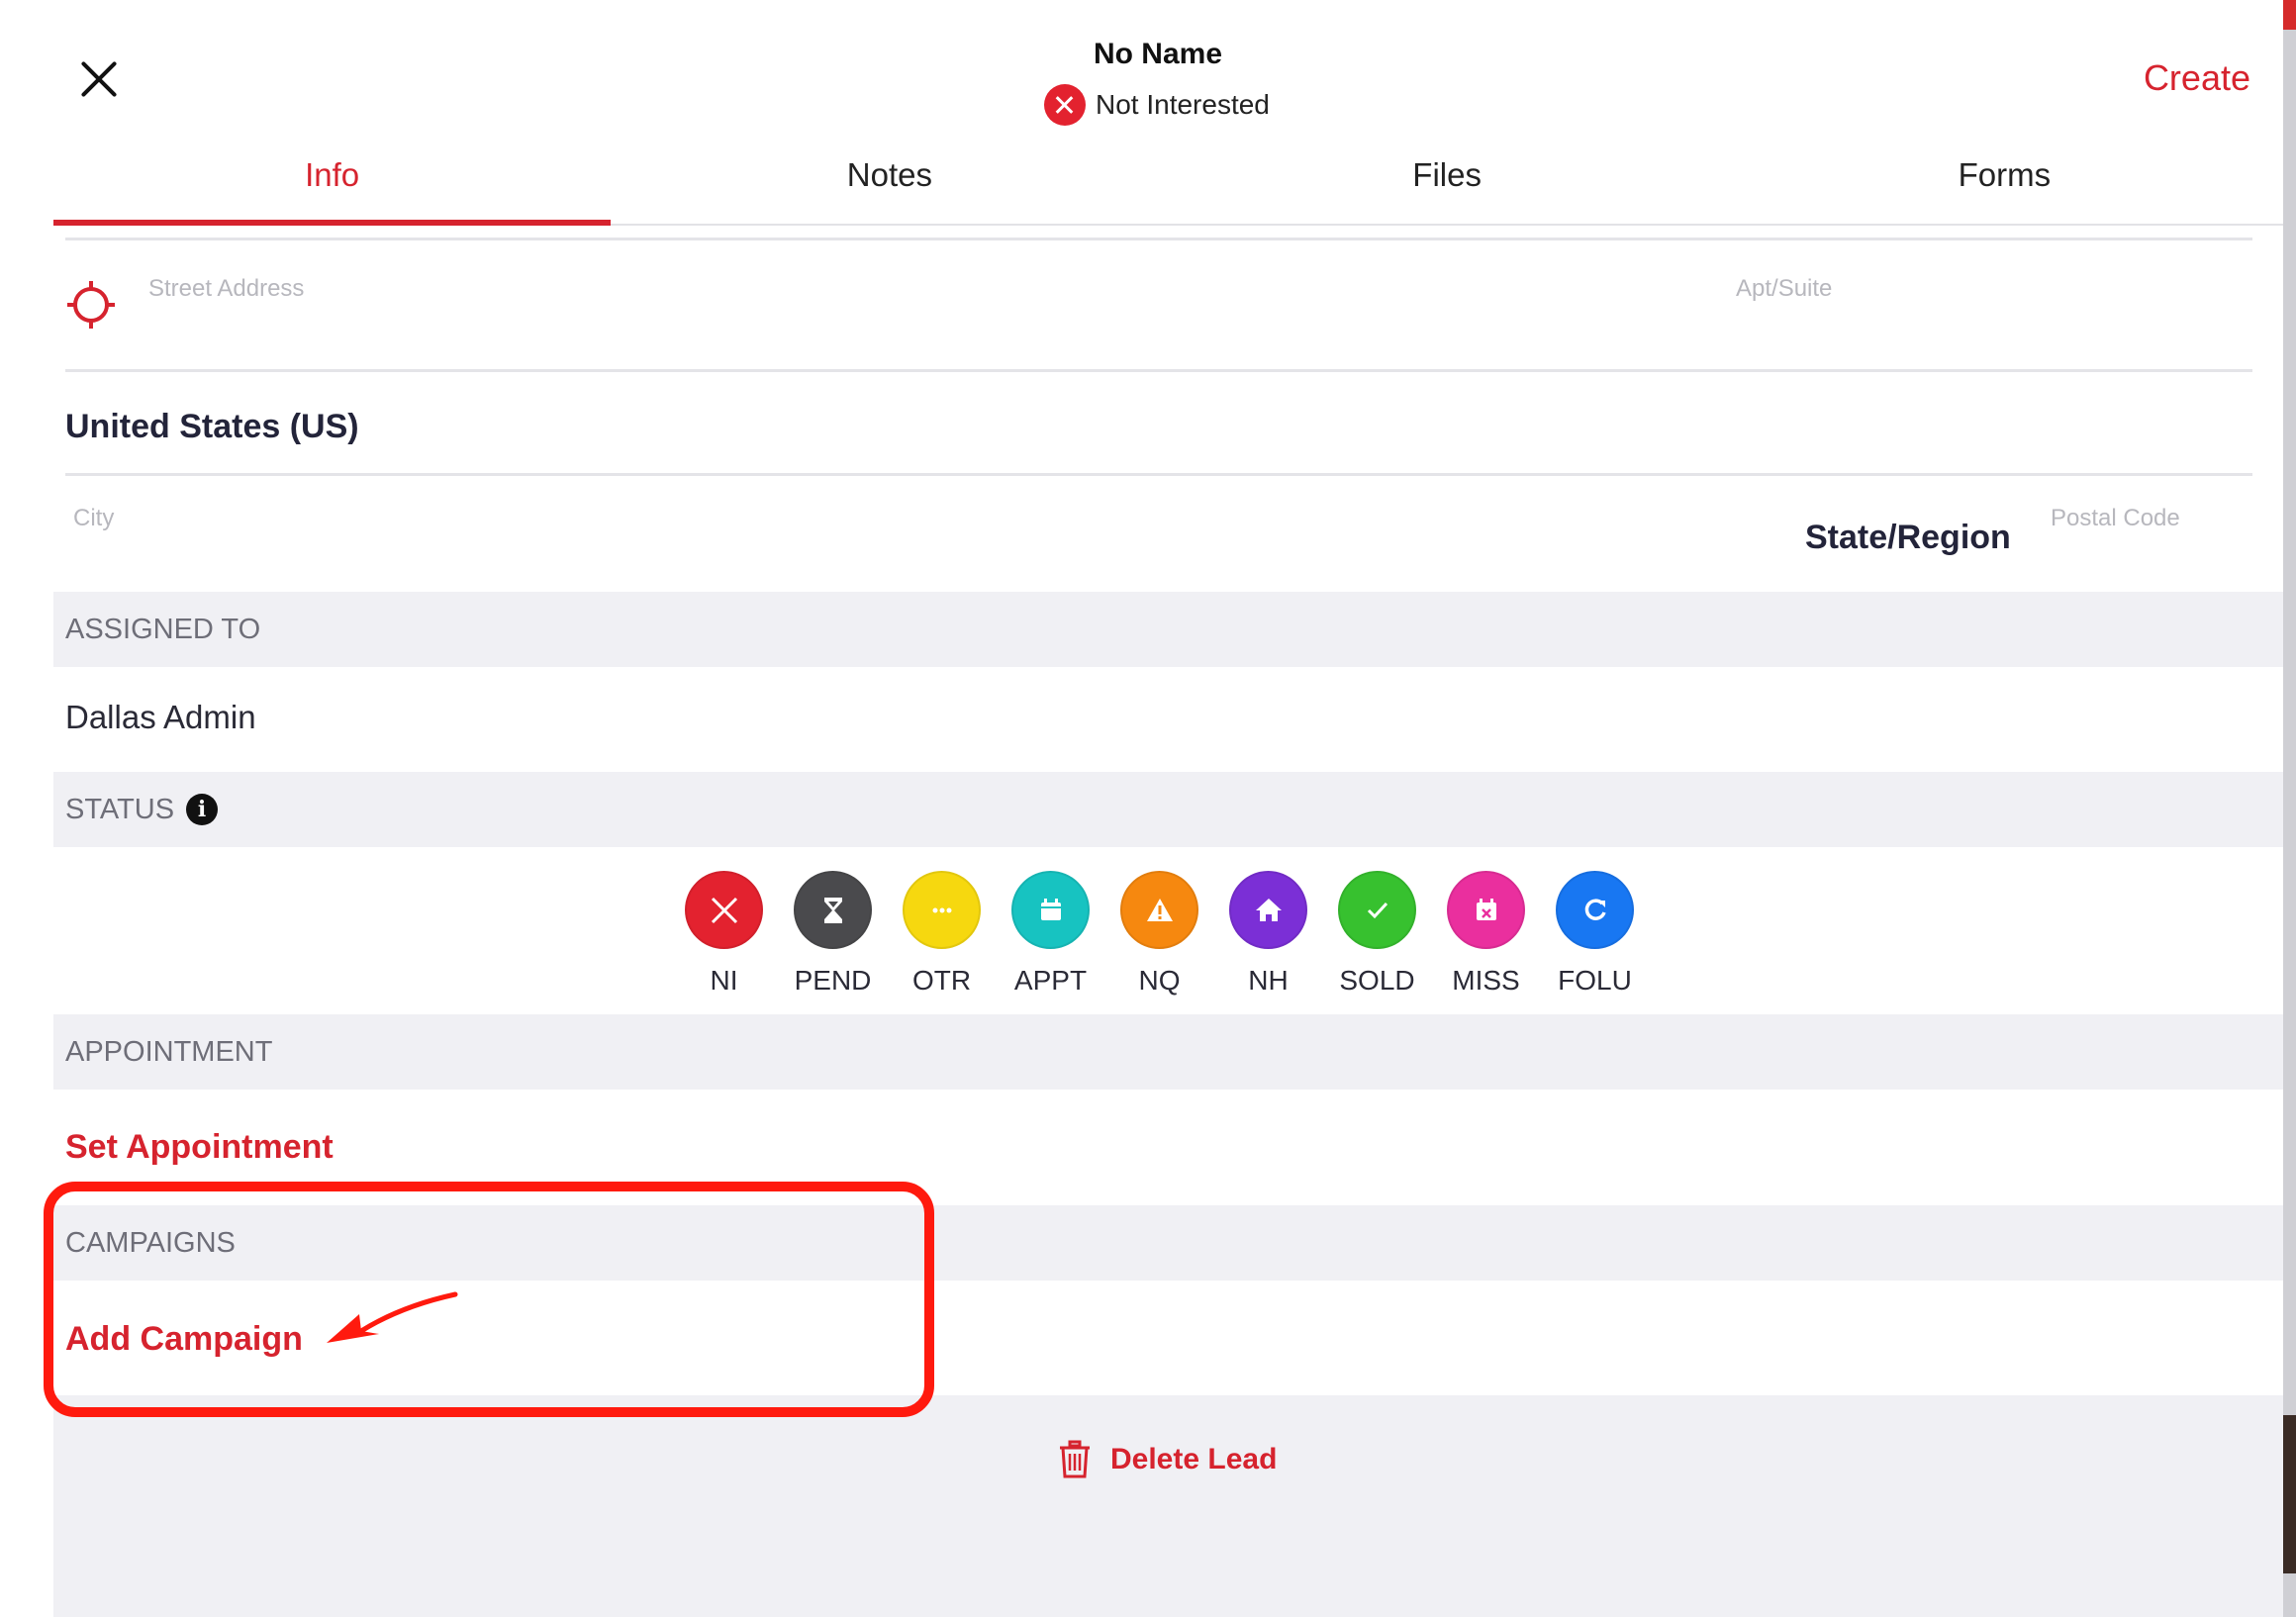 The image size is (2296, 1617). What do you see at coordinates (202, 809) in the screenshot?
I see `info-icon: i` at bounding box center [202, 809].